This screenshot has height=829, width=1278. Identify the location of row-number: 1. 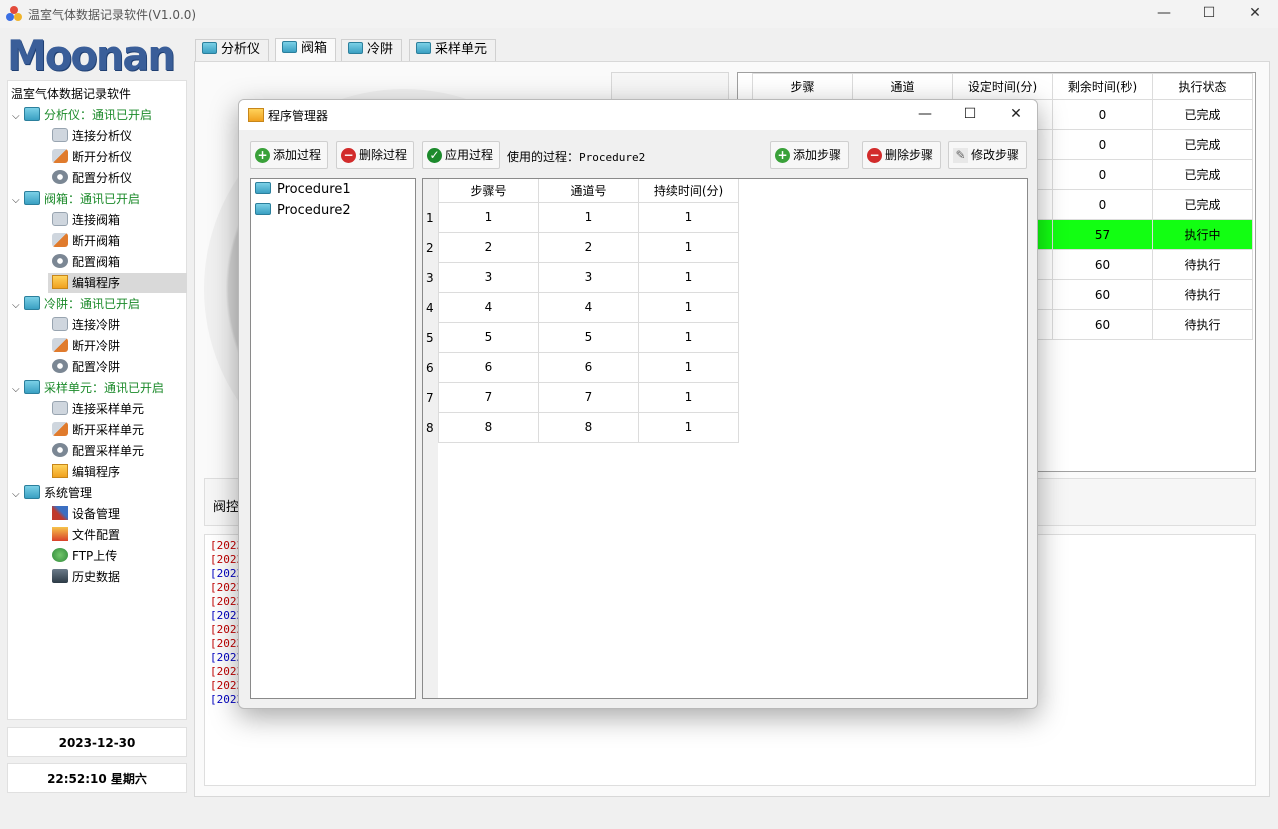
(430, 218).